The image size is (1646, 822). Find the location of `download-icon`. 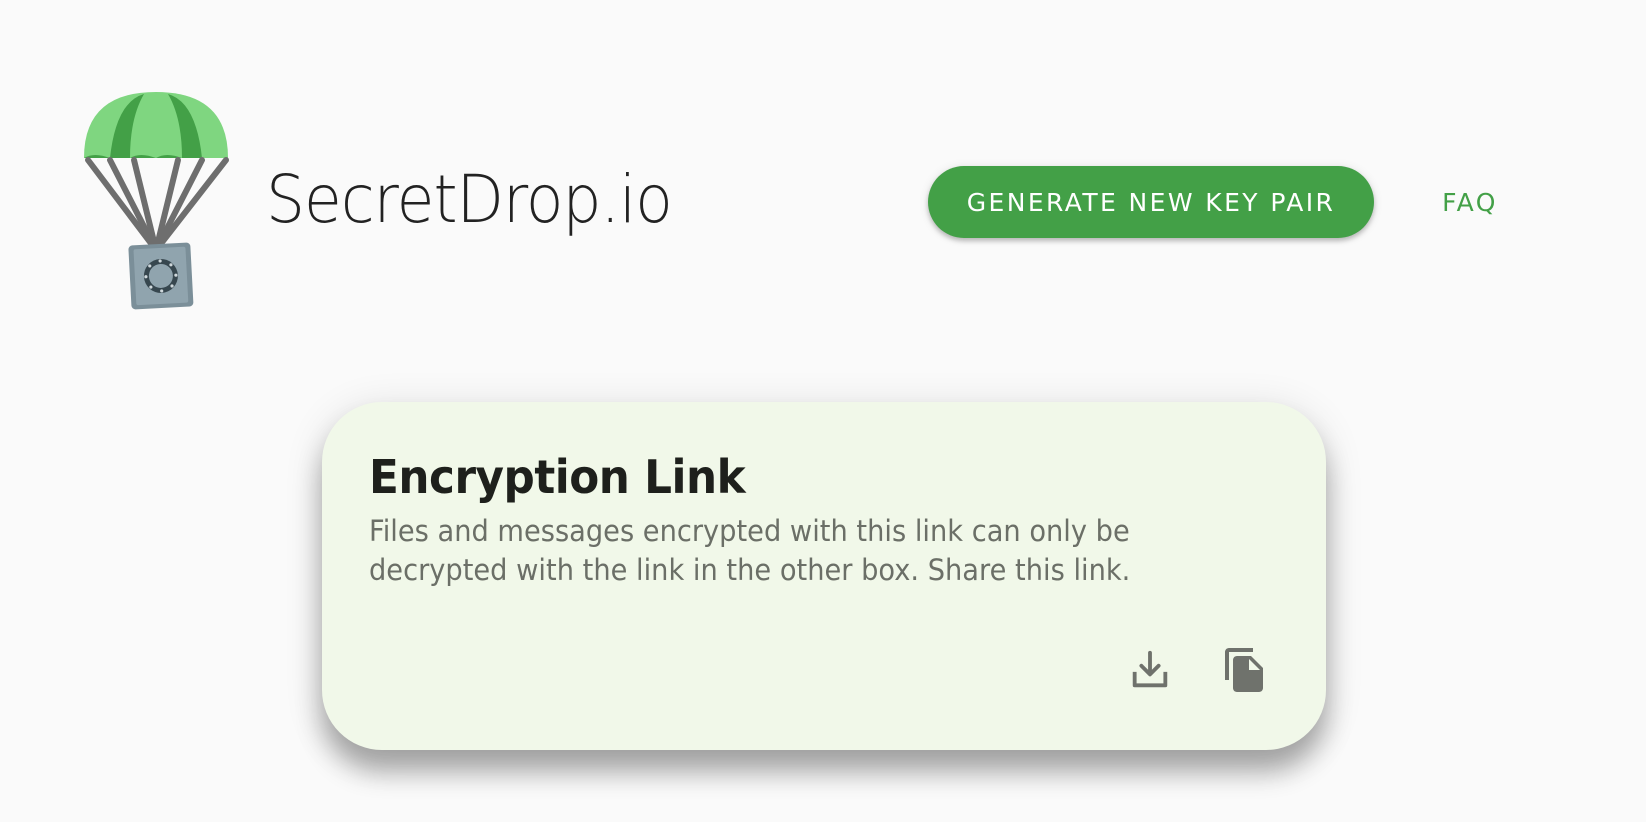

download-icon is located at coordinates (1150, 669).